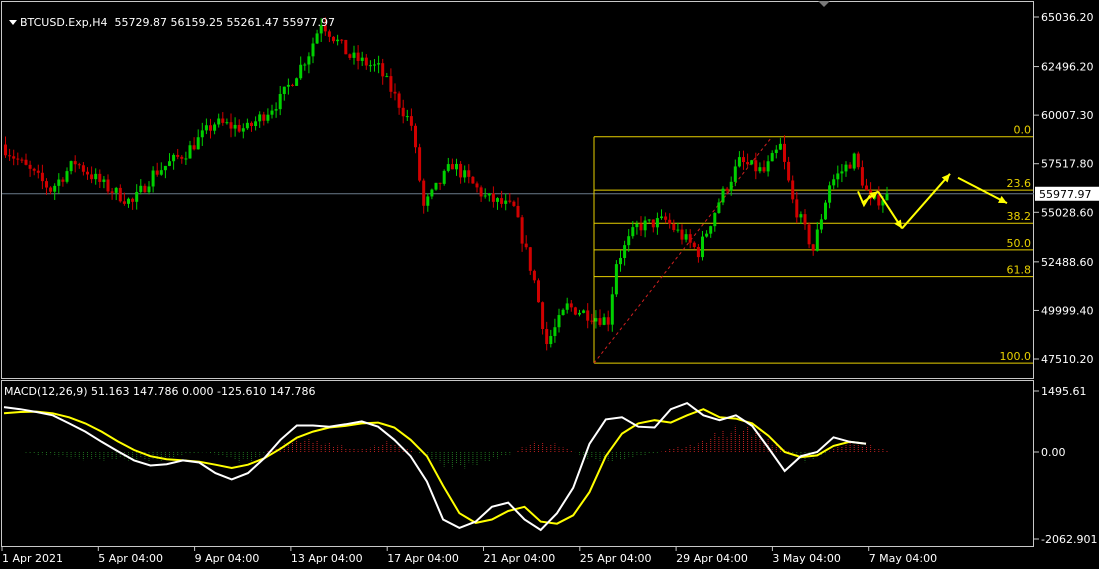 The height and width of the screenshot is (569, 1099). Describe the element at coordinates (824, 4) in the screenshot. I see `chart-shift-marker` at that location.